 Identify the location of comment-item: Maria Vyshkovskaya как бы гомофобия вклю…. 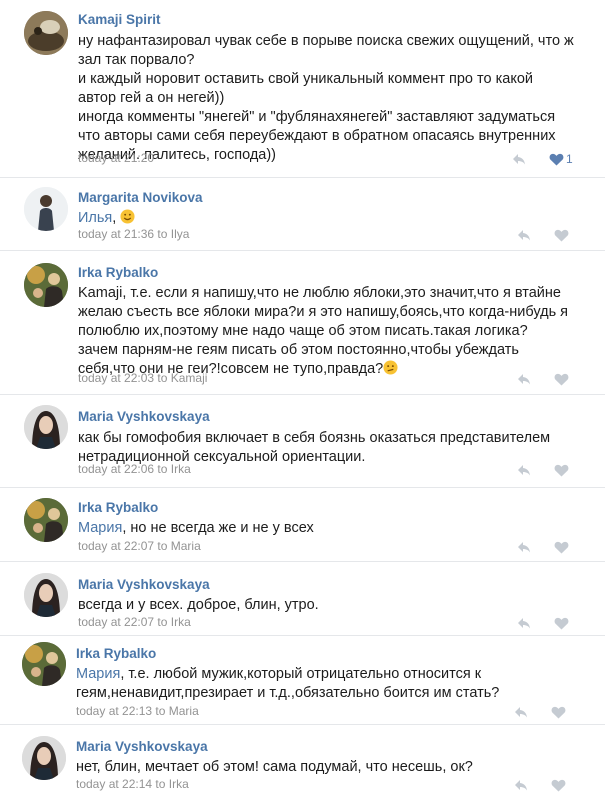
(302, 440).